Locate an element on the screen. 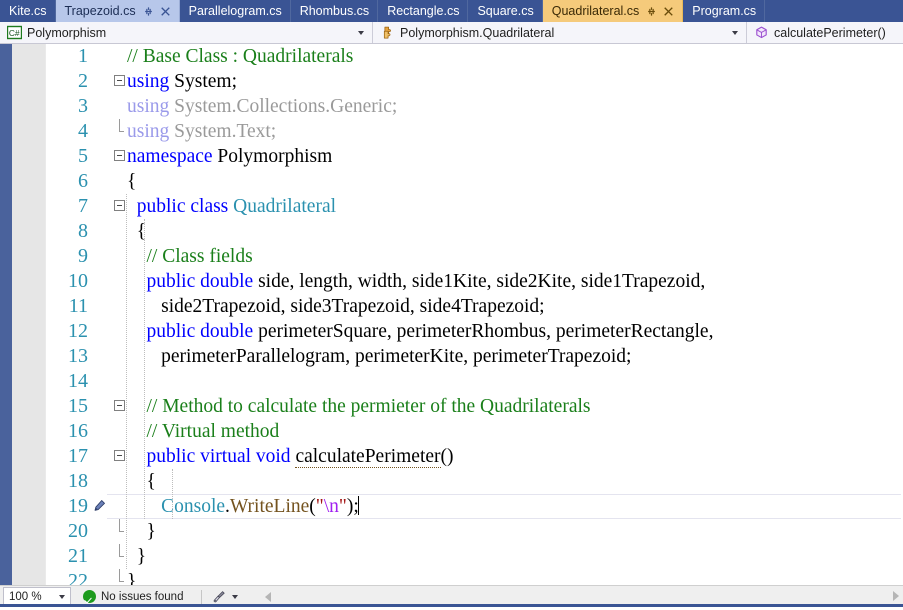 The height and width of the screenshot is (610, 903). broom-icon is located at coordinates (219, 597).